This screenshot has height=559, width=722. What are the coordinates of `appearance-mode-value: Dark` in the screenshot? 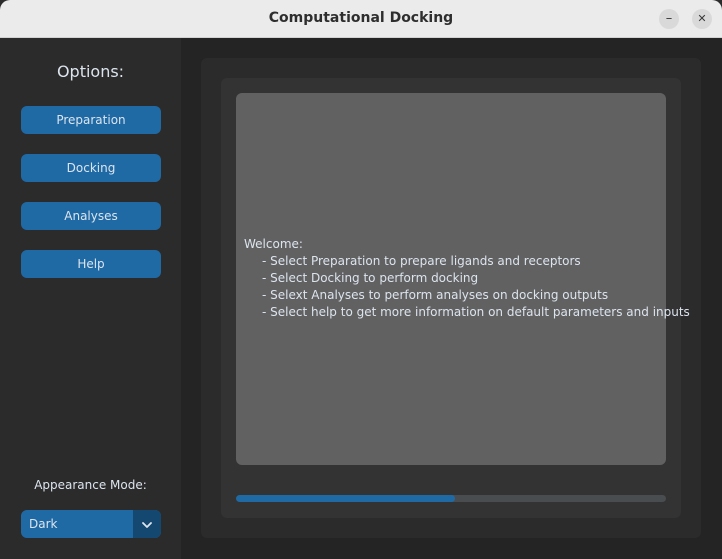 It's located at (43, 524).